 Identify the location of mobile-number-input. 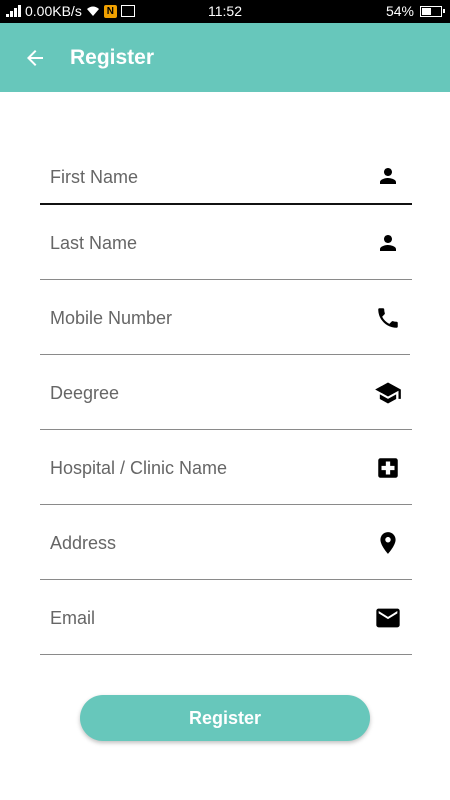
(200, 318).